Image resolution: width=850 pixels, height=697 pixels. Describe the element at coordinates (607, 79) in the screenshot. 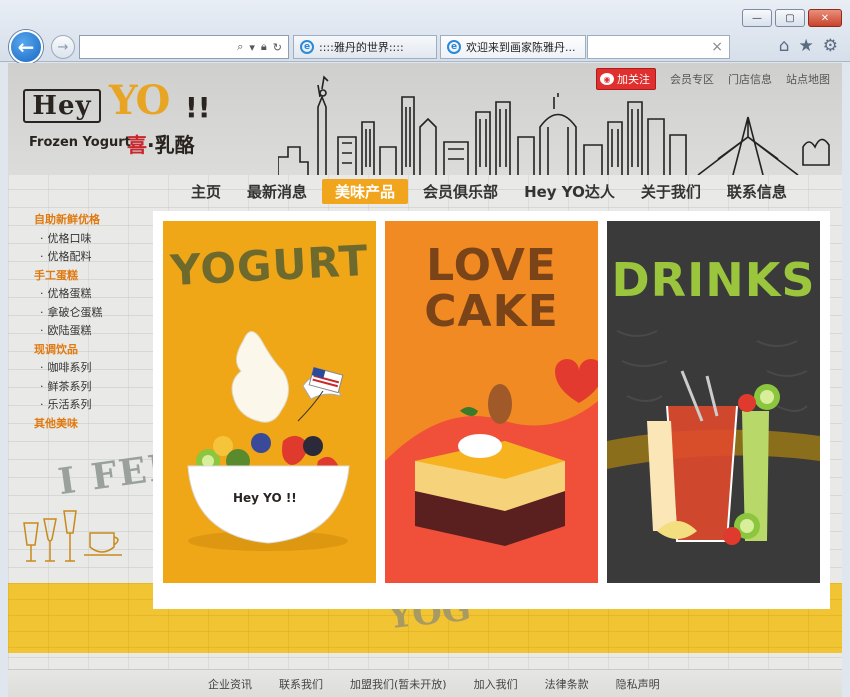

I see `weibo-icon: ◉` at that location.